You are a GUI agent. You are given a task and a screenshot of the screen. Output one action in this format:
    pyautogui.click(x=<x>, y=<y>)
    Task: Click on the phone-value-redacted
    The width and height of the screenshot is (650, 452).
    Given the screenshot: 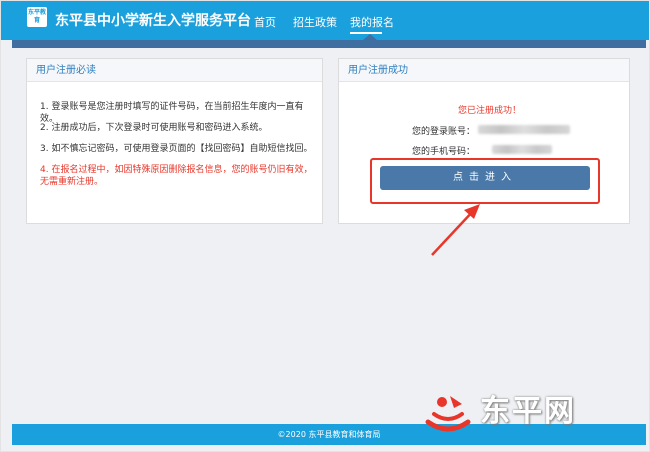 What is the action you would take?
    pyautogui.click(x=522, y=149)
    